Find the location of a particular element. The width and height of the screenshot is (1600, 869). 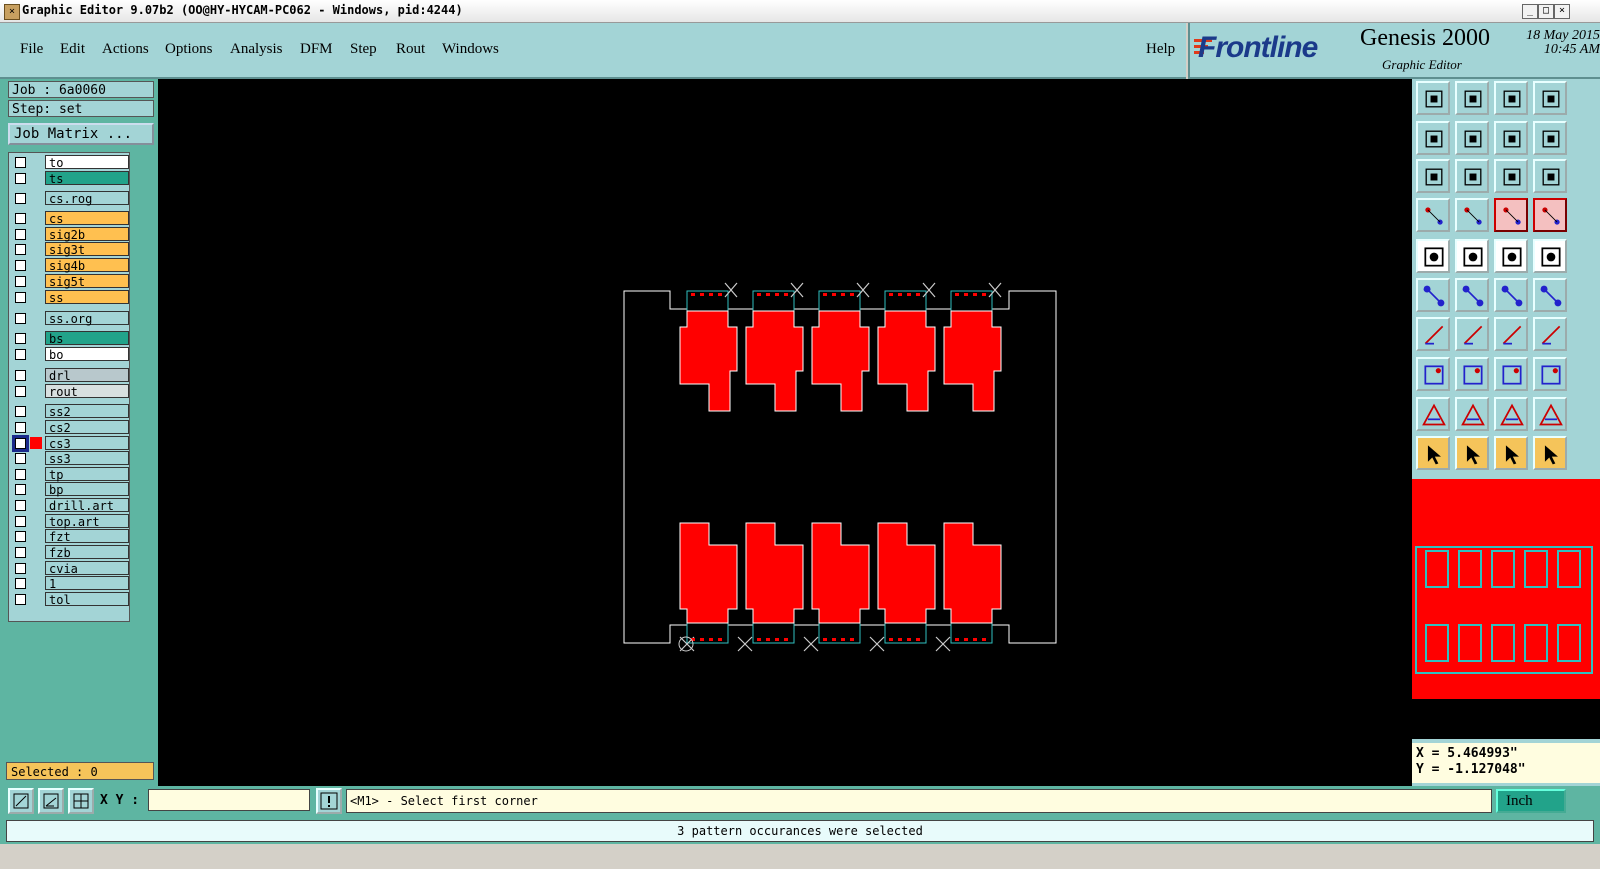

layer-row: ss2 is located at coordinates (72, 411).